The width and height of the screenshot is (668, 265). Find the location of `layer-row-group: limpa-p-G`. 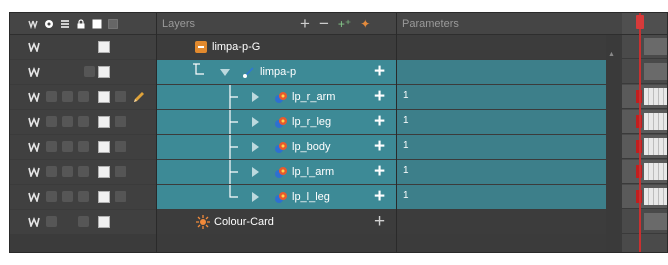

layer-row-group: limpa-p-G is located at coordinates (315, 47).